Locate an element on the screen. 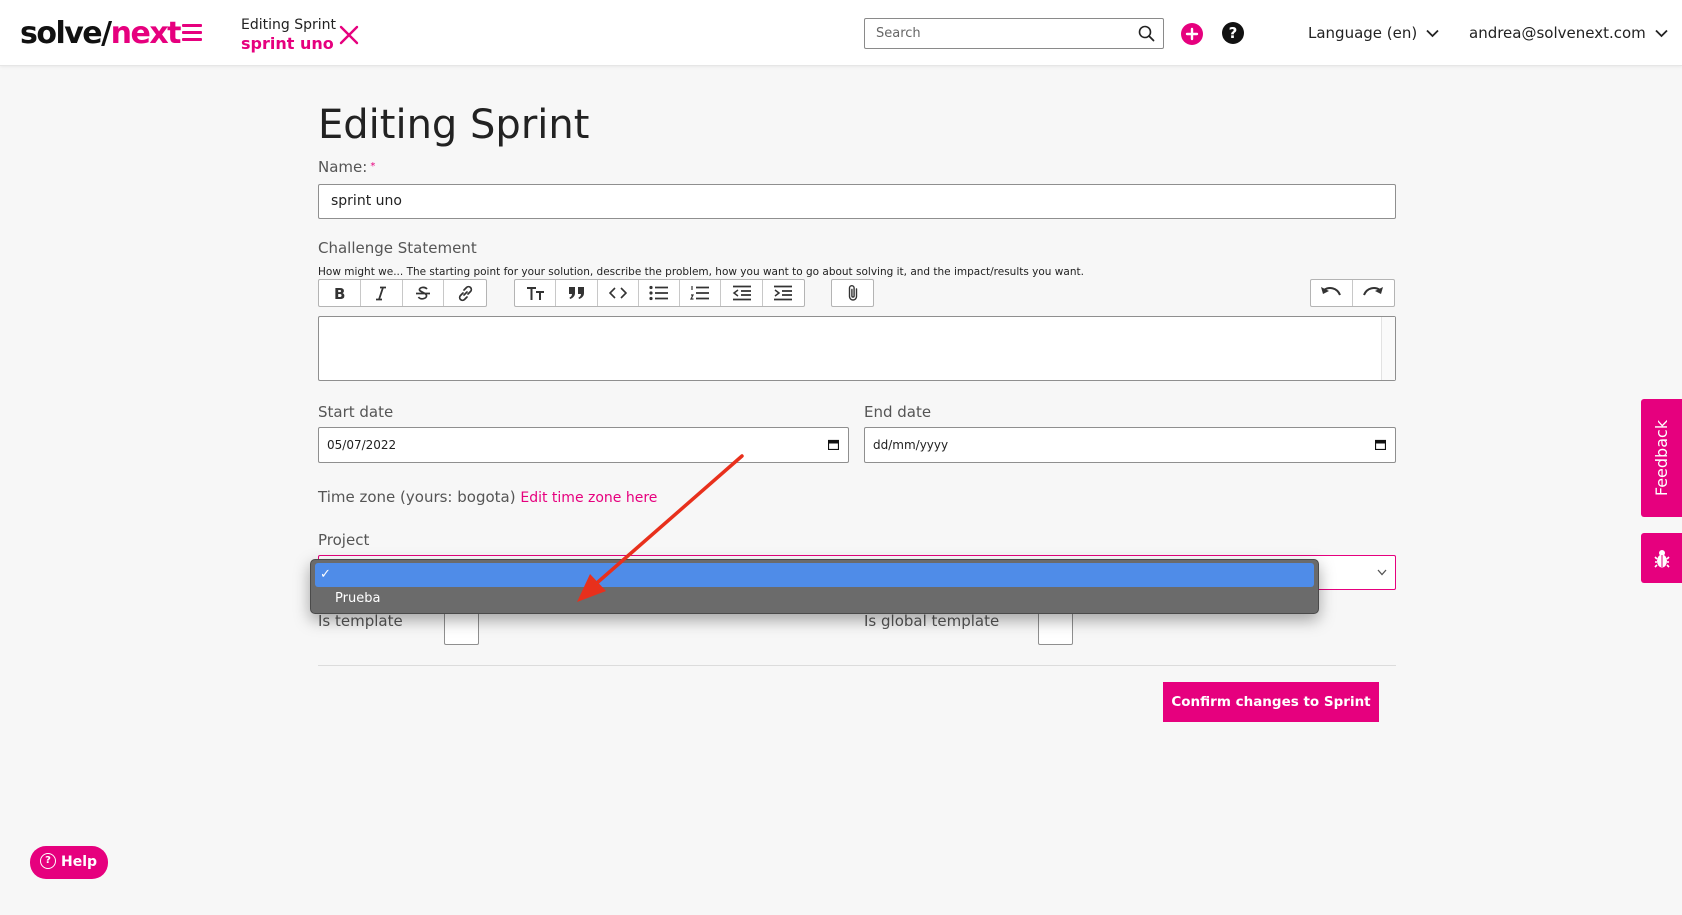 Image resolution: width=1682 pixels, height=915 pixels. heading-icon is located at coordinates (536, 293).